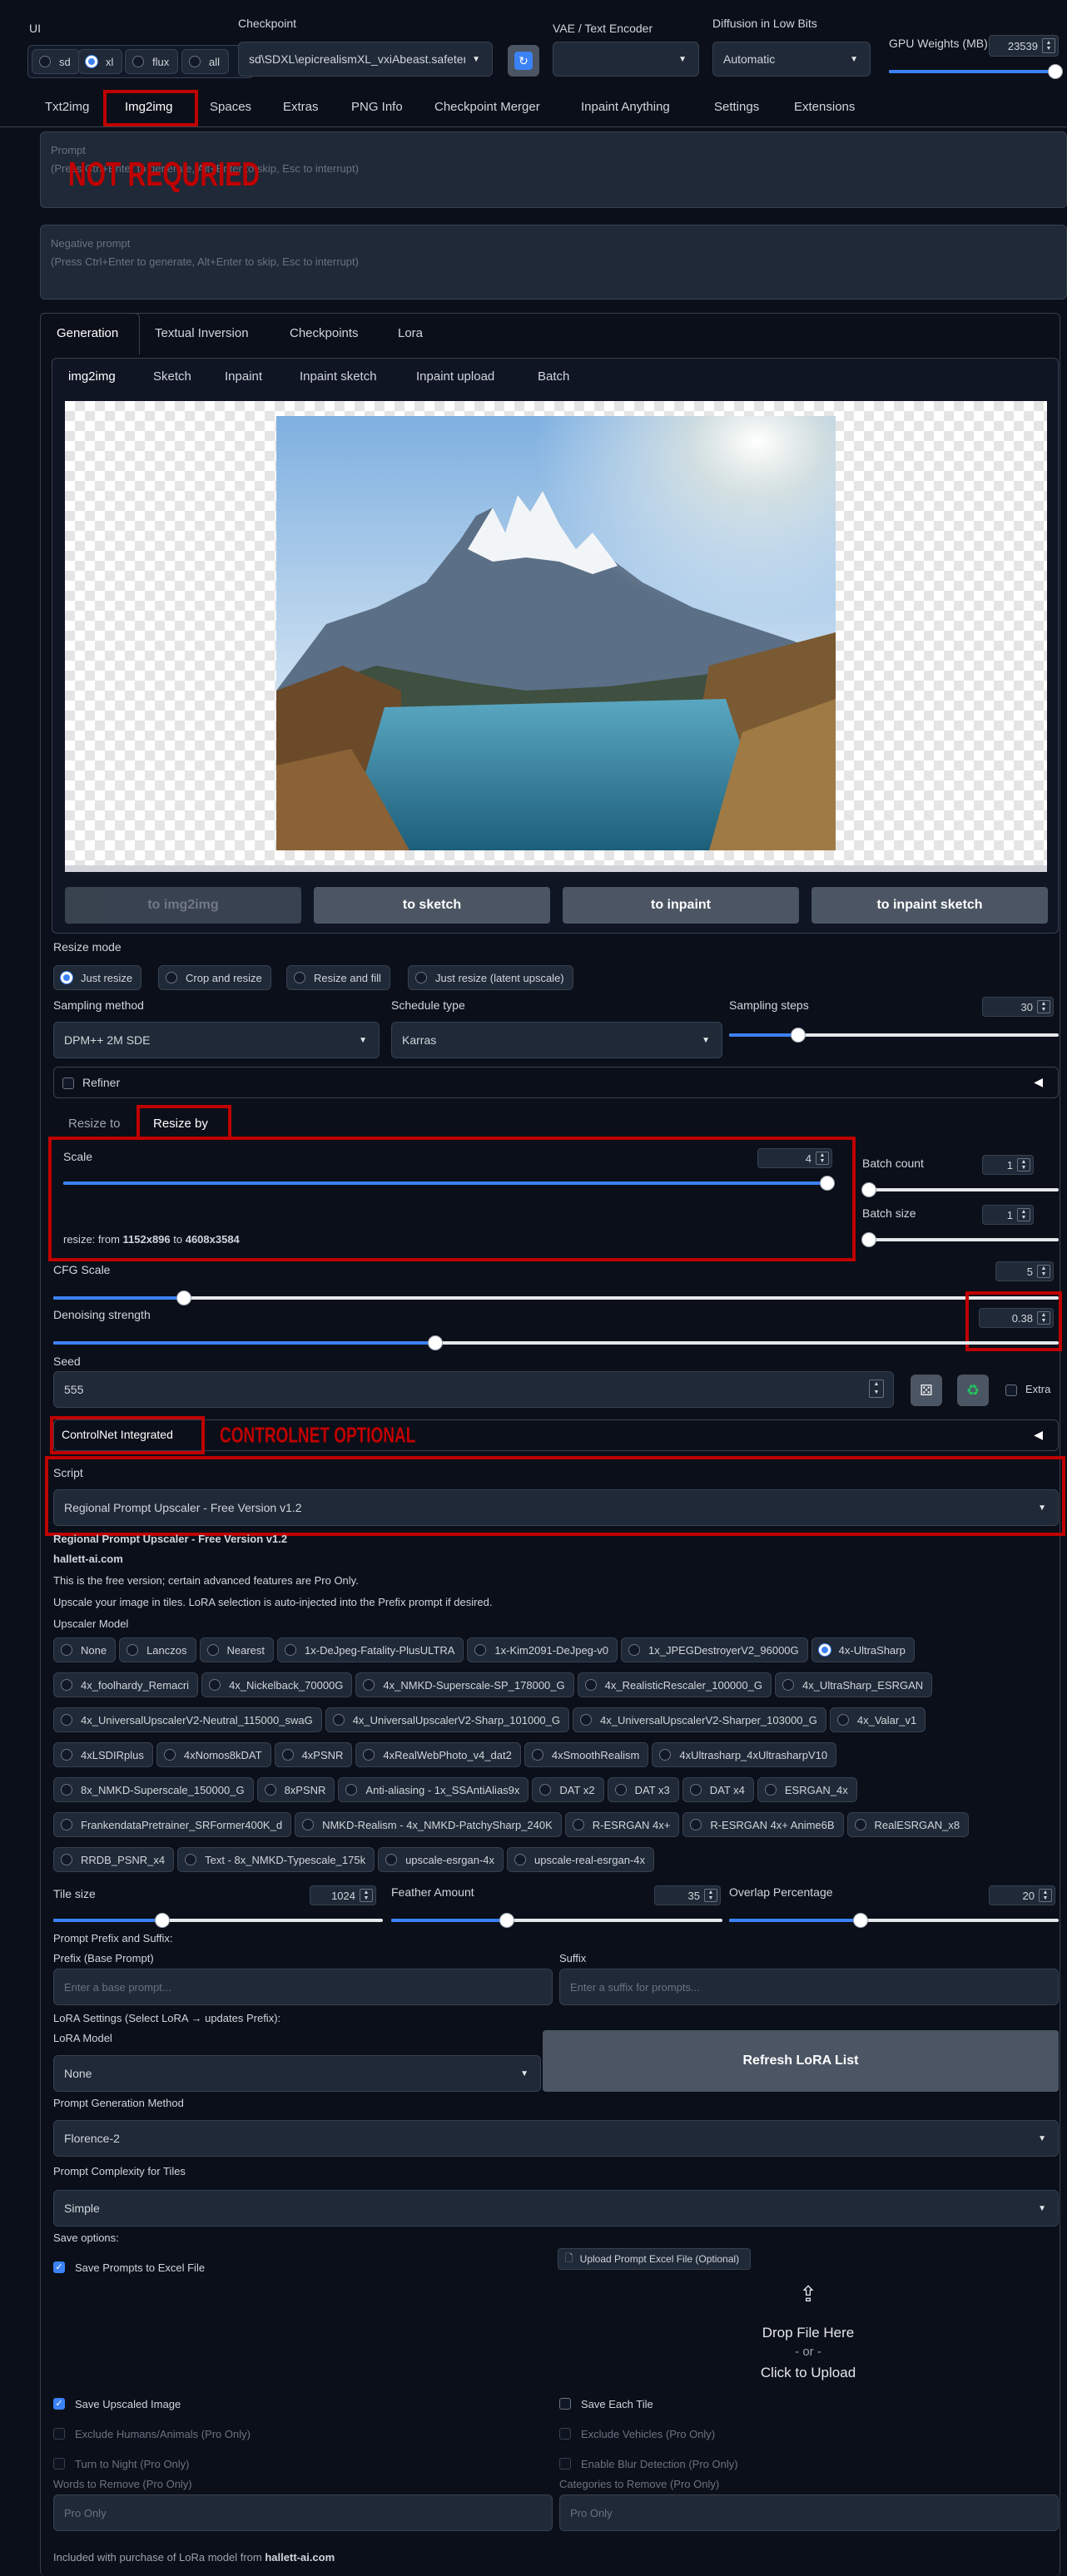 The height and width of the screenshot is (2576, 1067). What do you see at coordinates (1008, 1215) in the screenshot?
I see `batch-size-input: 1 ▲ ▼` at bounding box center [1008, 1215].